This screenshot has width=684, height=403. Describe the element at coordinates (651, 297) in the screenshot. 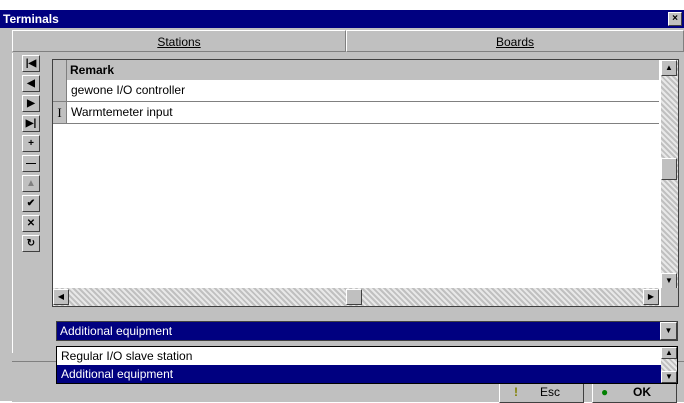

I see `scroll-right-icon: ▶` at that location.